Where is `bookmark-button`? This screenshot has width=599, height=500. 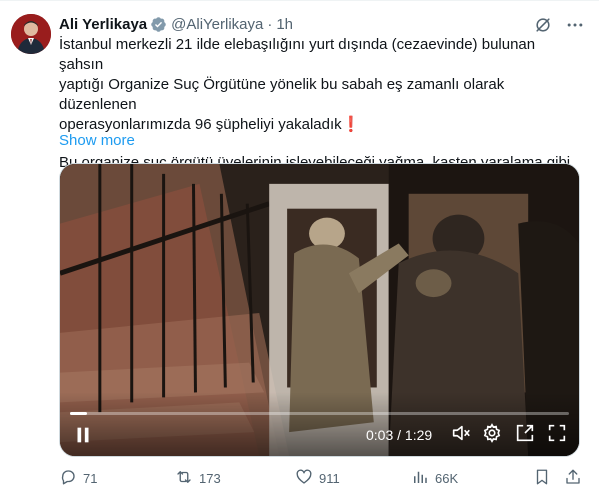 bookmark-button is located at coordinates (542, 478).